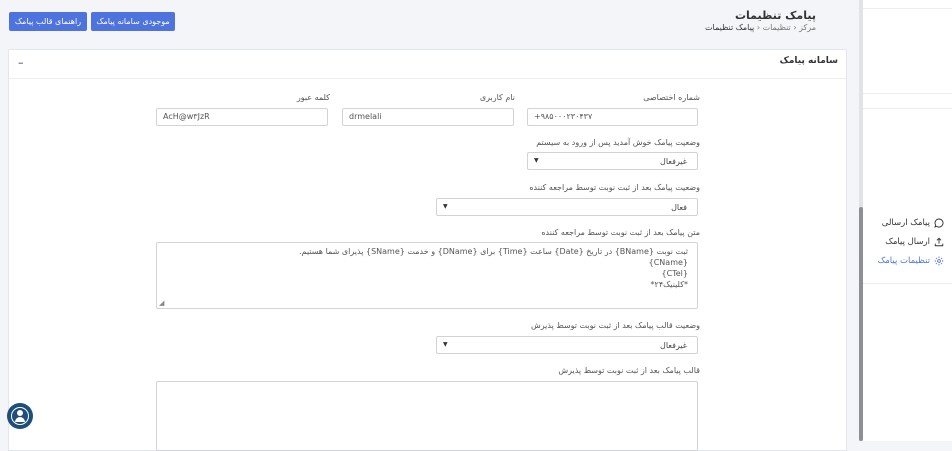 The height and width of the screenshot is (451, 952). What do you see at coordinates (939, 242) in the screenshot?
I see `upload-icon` at bounding box center [939, 242].